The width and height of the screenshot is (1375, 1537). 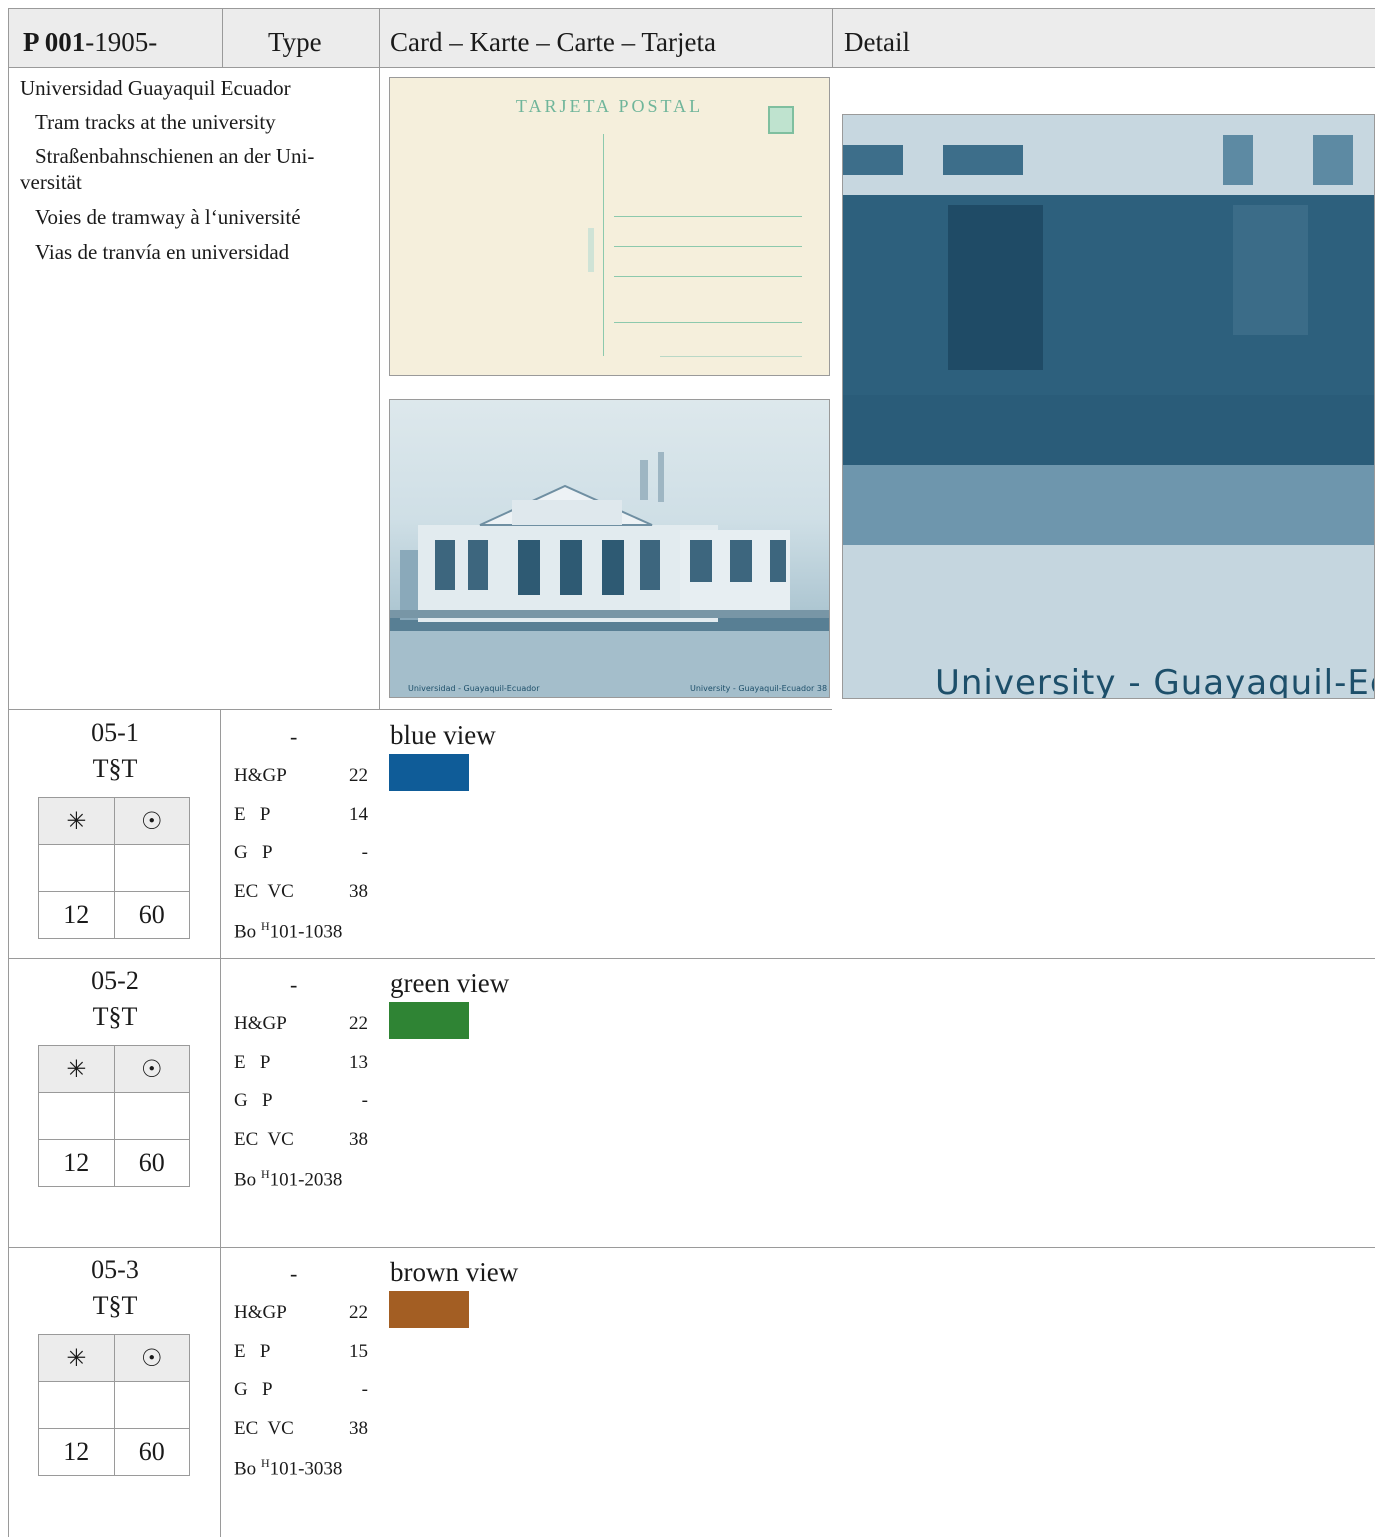 I want to click on detail-heading: Detail, so click(x=877, y=42).